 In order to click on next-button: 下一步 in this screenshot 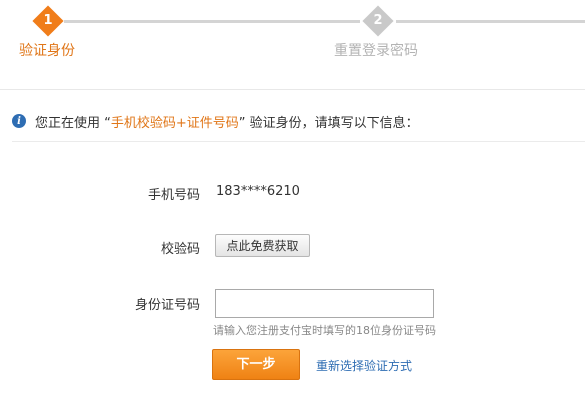, I will do `click(256, 364)`.